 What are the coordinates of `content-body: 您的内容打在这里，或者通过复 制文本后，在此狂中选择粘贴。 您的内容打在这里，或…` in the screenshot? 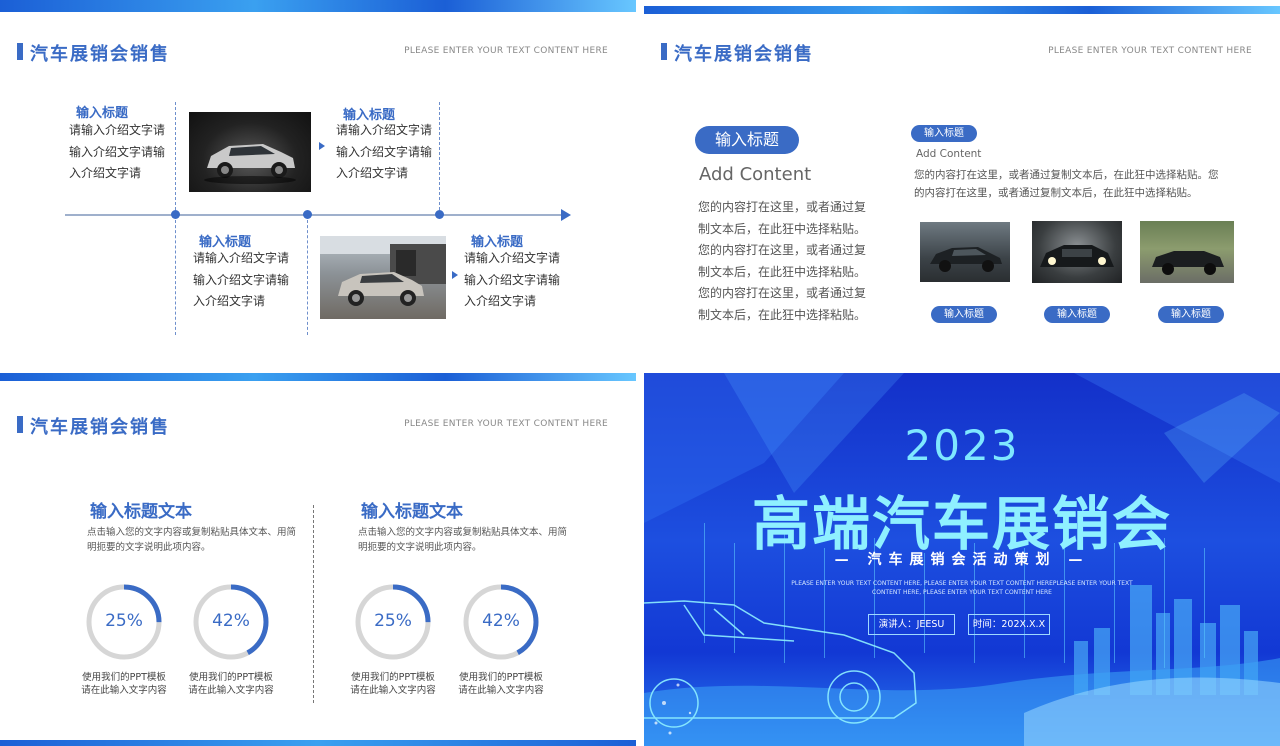 It's located at (782, 261).